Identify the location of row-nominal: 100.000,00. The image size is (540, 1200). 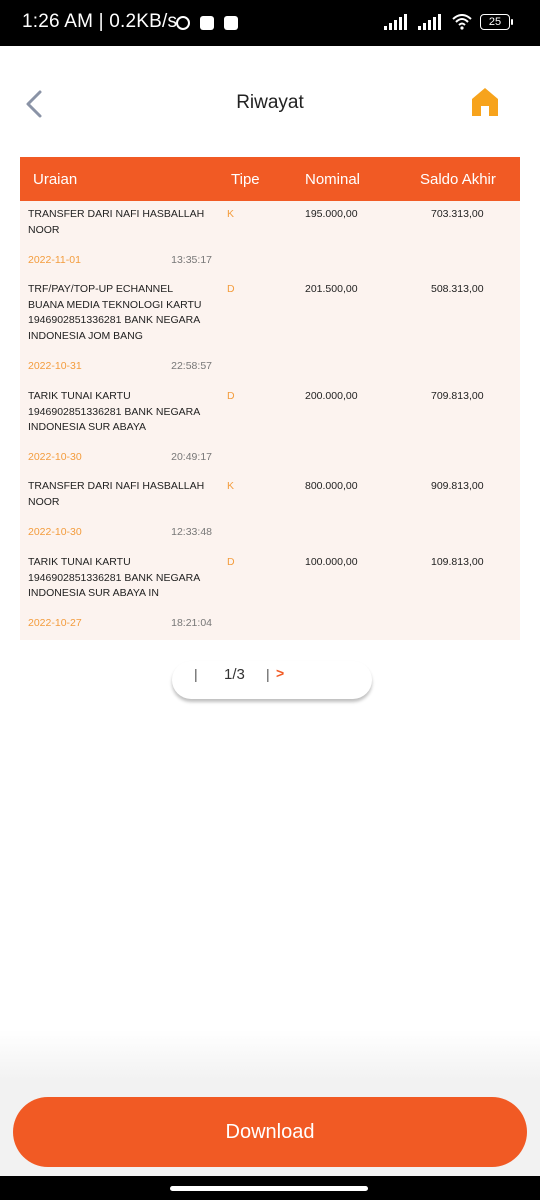
(331, 562).